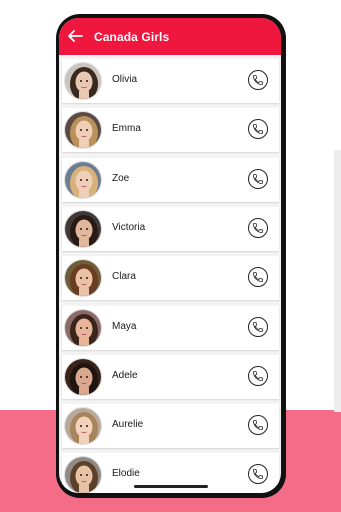 The height and width of the screenshot is (512, 341). Describe the element at coordinates (170, 327) in the screenshot. I see `contact-row: Maya` at that location.